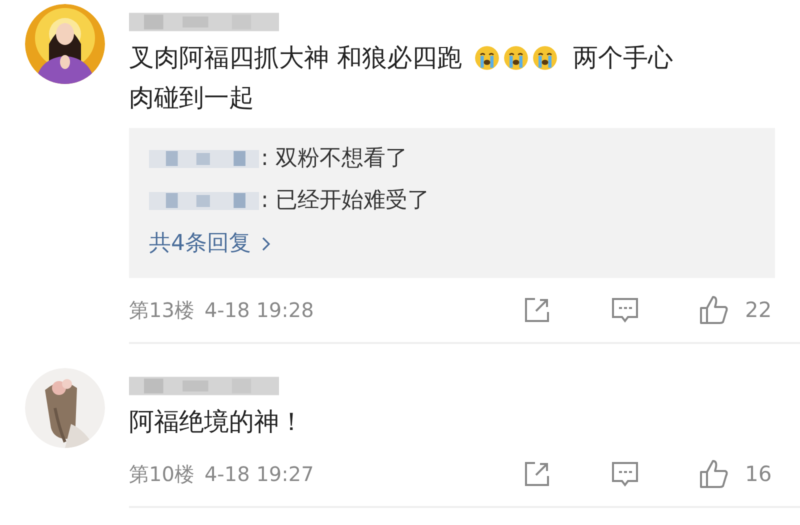  I want to click on like-count: 22, so click(759, 310).